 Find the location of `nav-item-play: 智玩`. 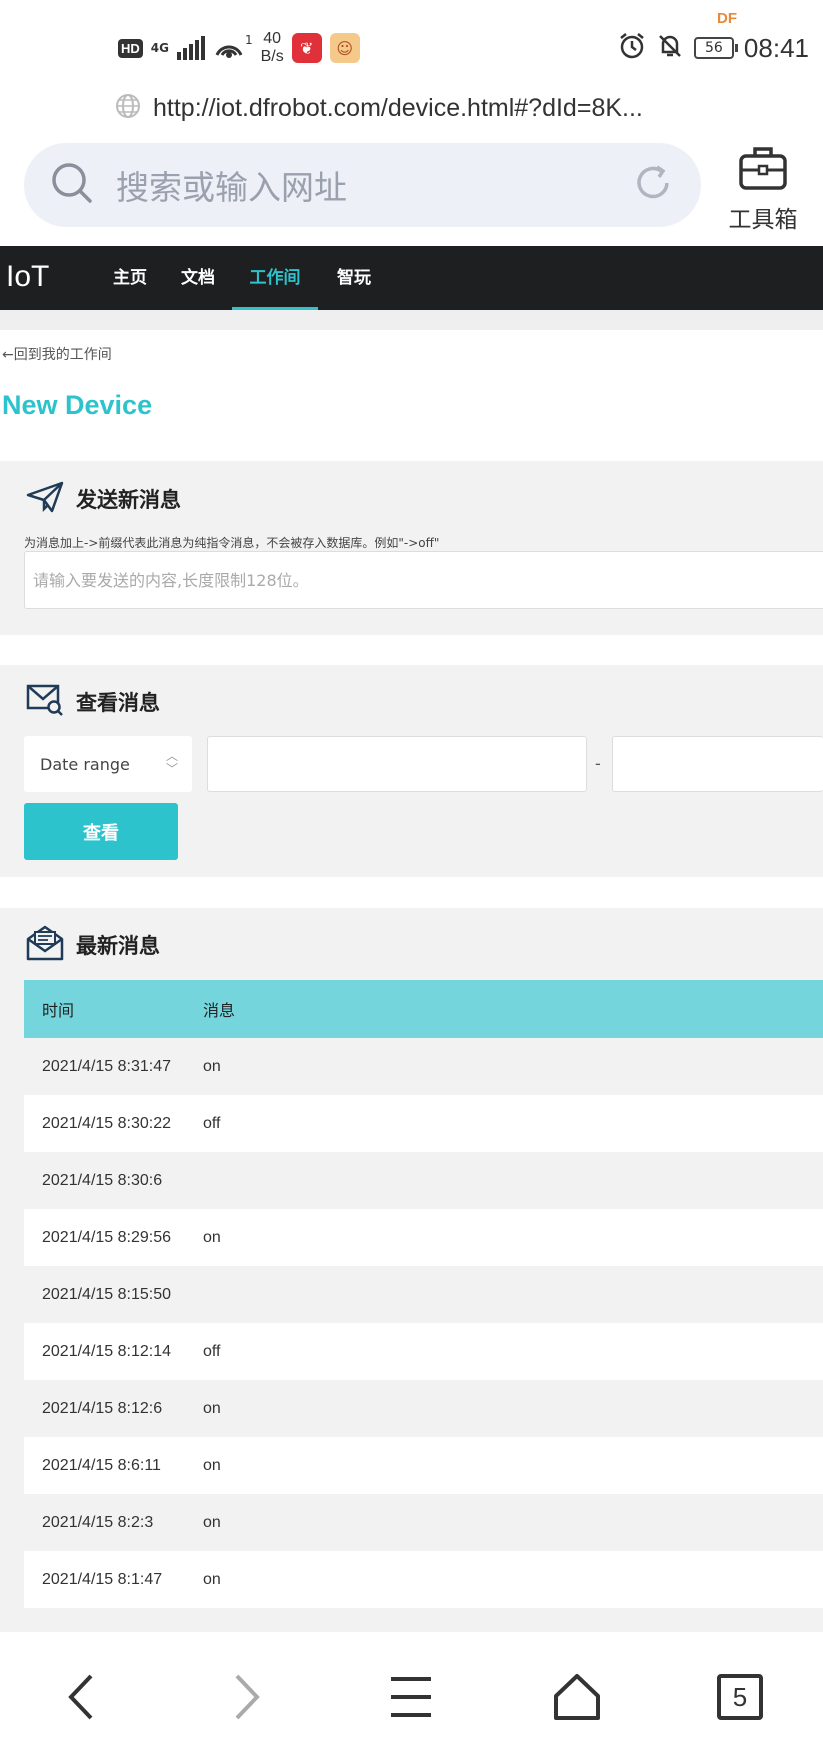

nav-item-play: 智玩 is located at coordinates (354, 278).